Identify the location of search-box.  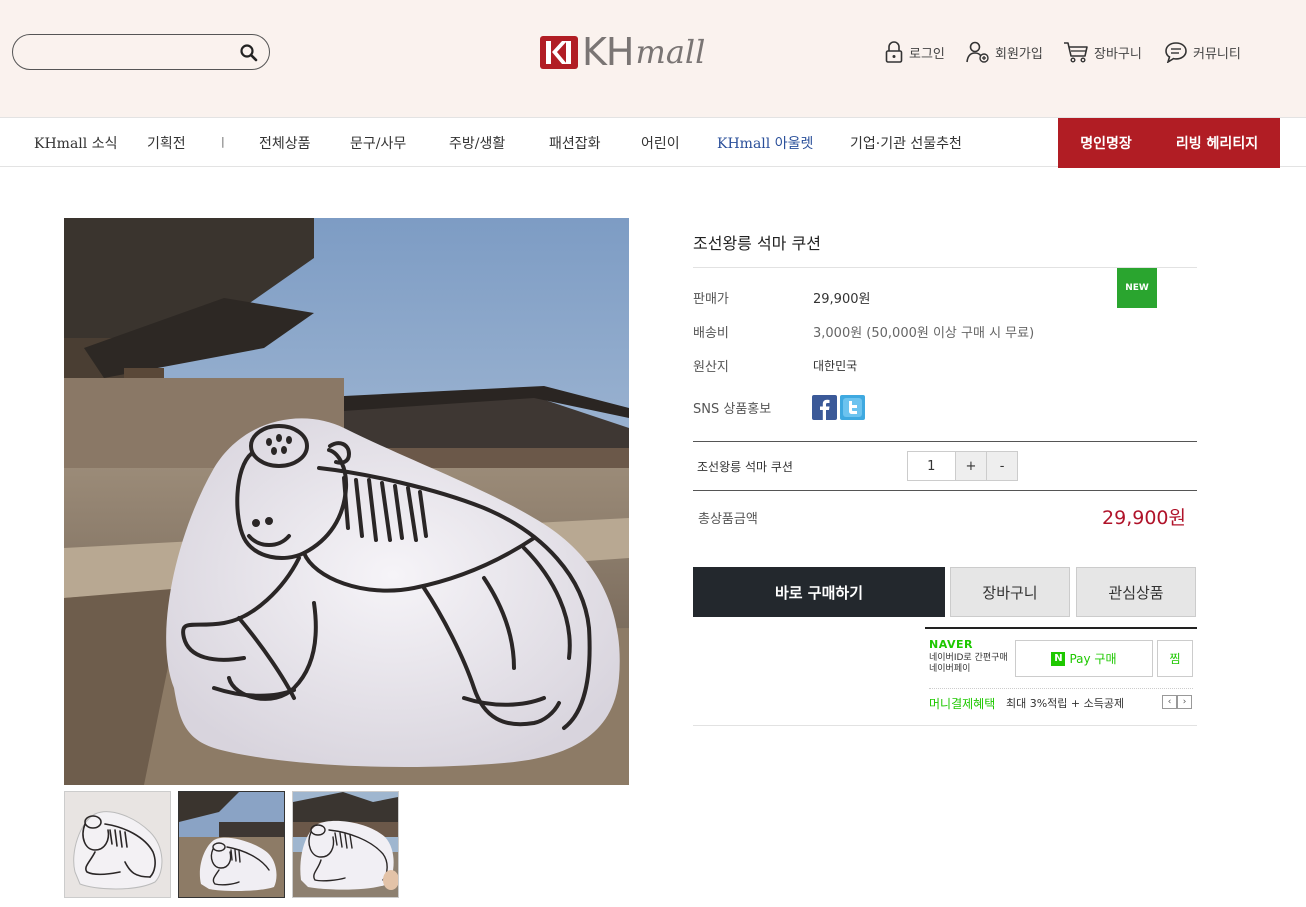
(141, 52).